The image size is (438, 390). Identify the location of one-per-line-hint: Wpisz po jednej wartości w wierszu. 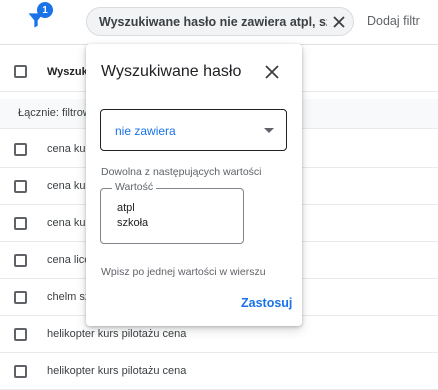
(183, 272).